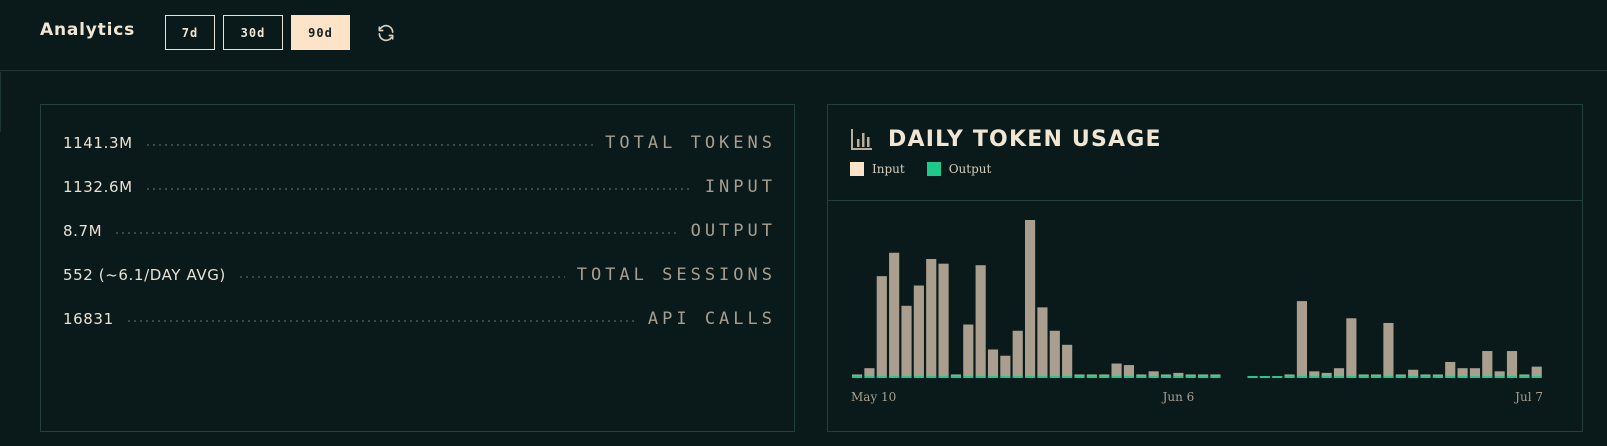 The width and height of the screenshot is (1607, 446). Describe the element at coordinates (190, 32) in the screenshot. I see `range-7d-button: 7d` at that location.